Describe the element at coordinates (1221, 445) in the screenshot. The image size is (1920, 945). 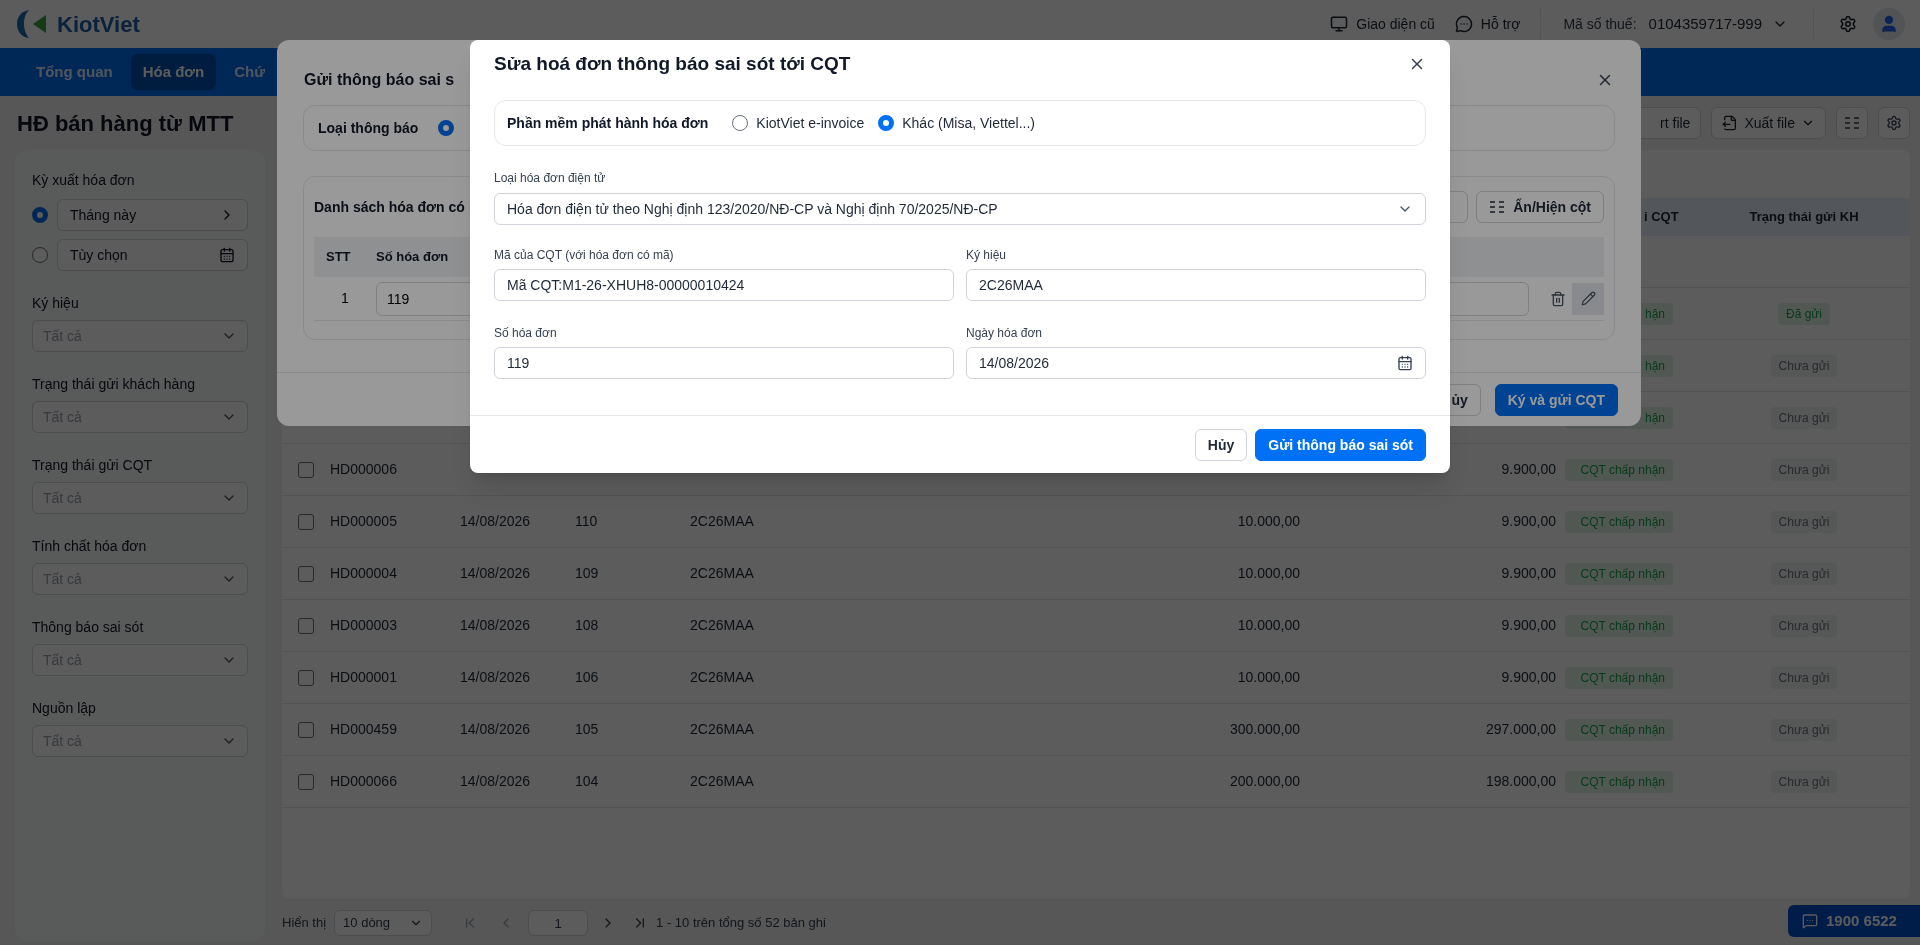
I see `cancel-button: Hủy` at that location.